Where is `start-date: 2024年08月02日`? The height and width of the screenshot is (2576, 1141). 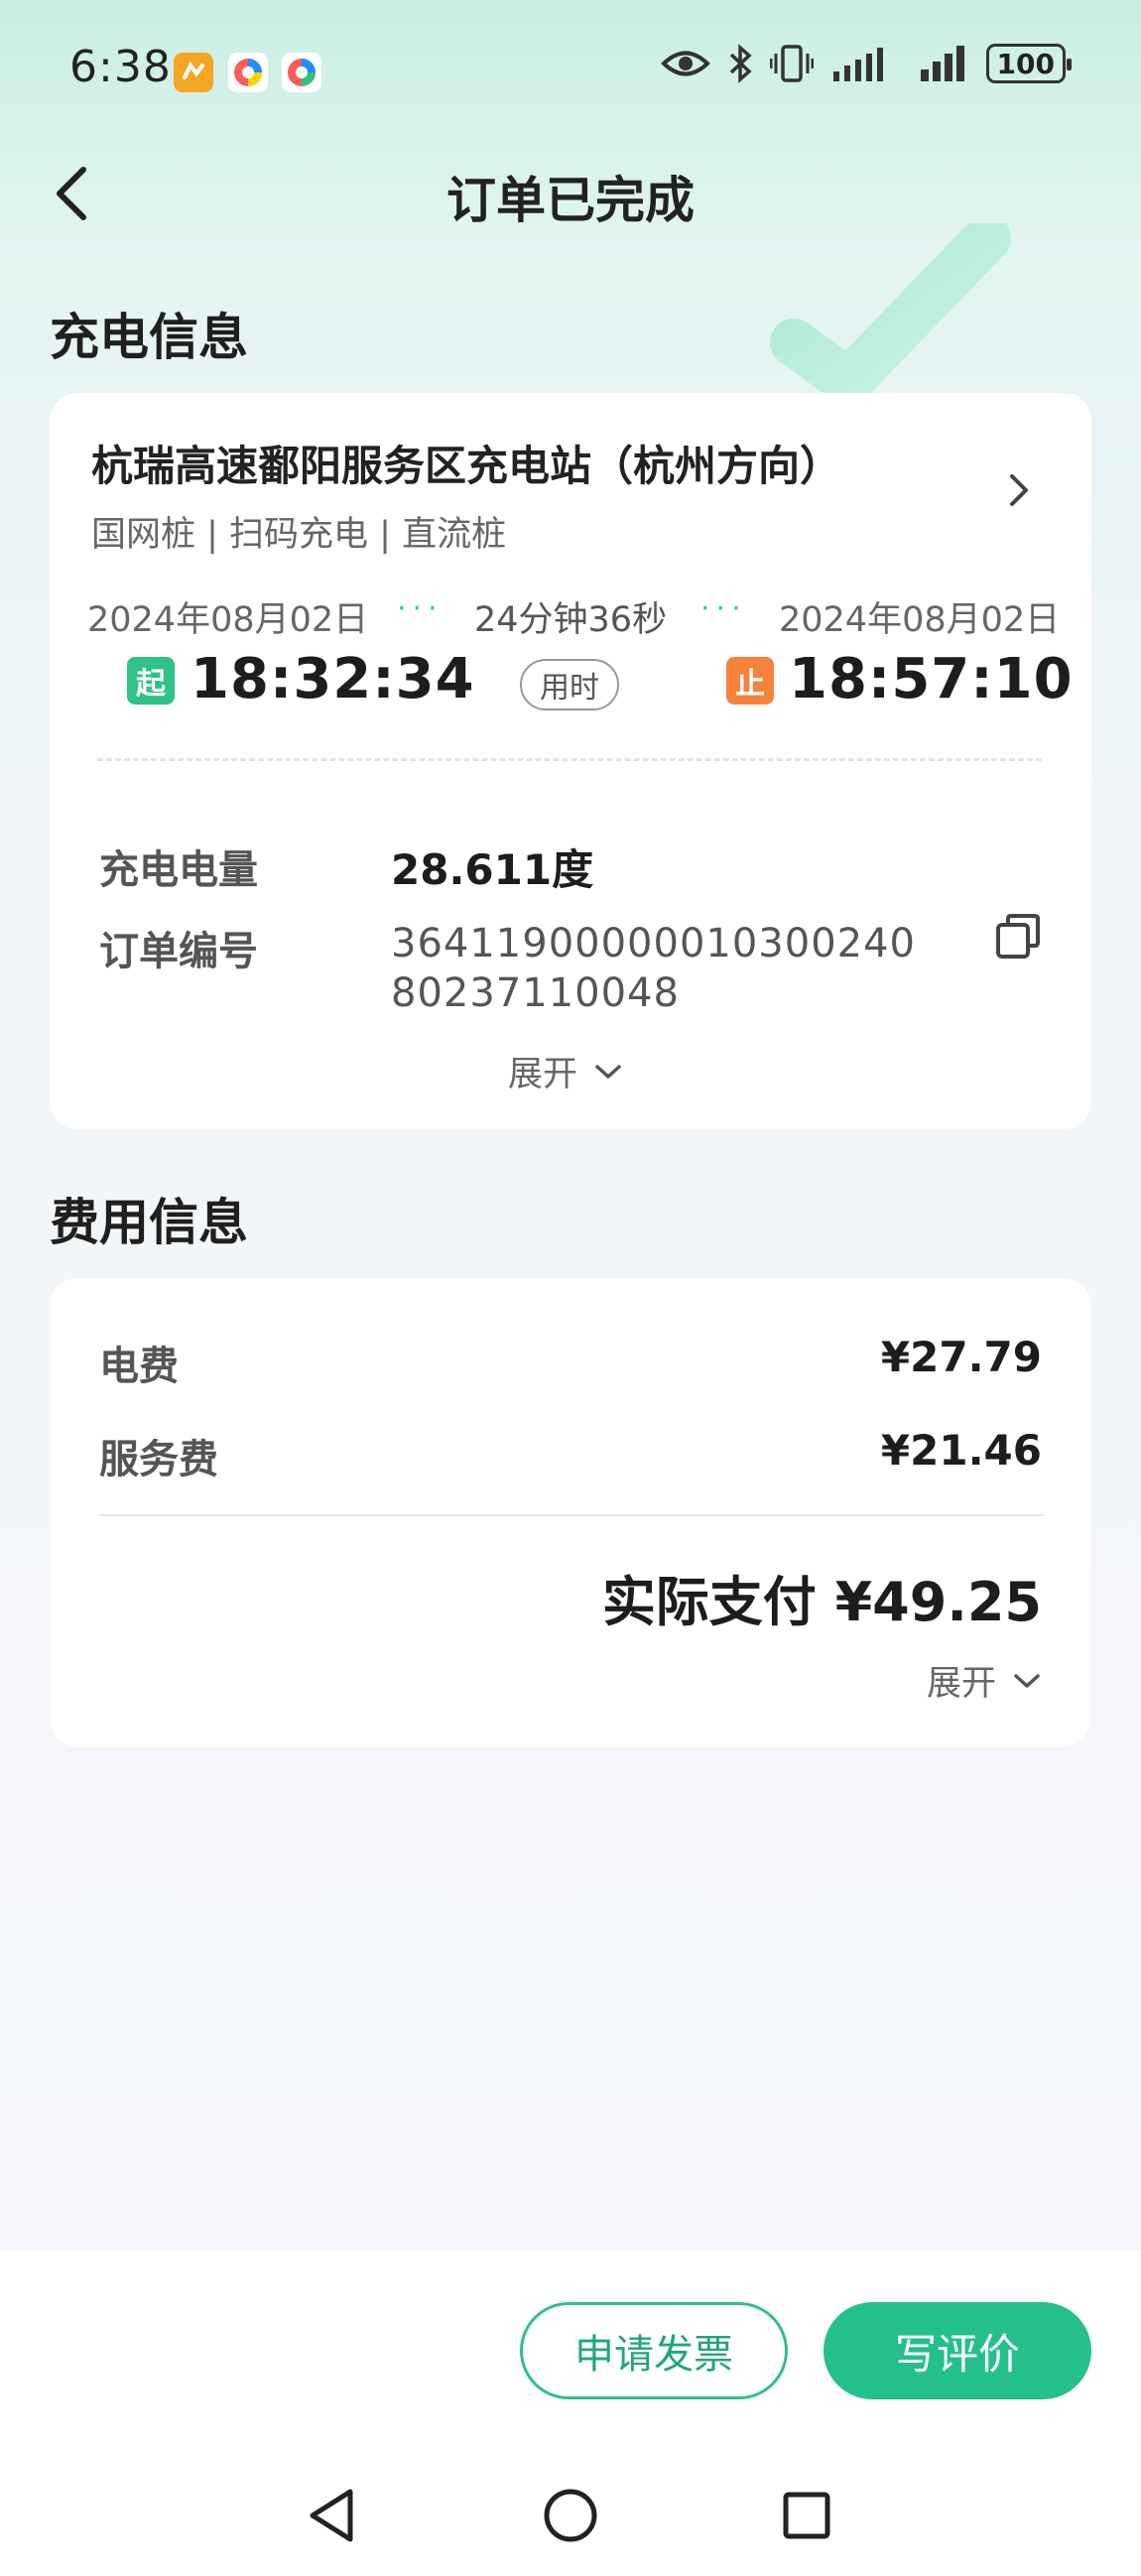
start-date: 2024年08月02日 is located at coordinates (228, 620).